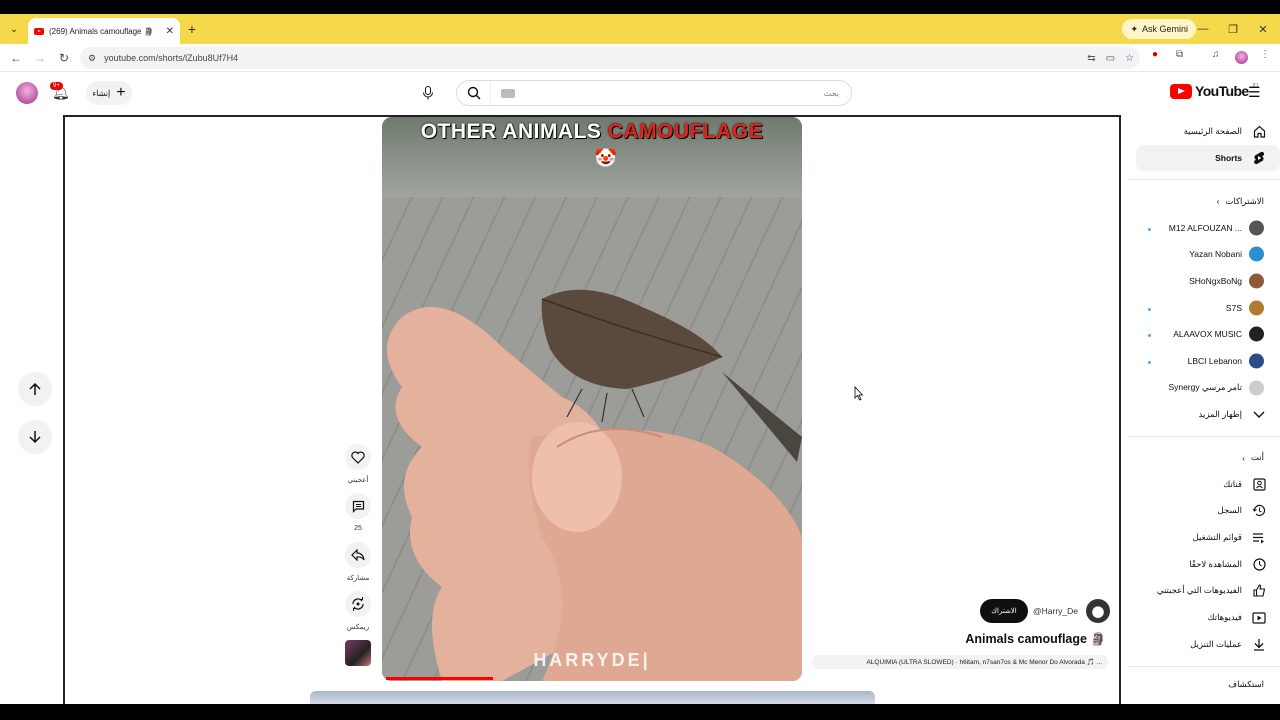  I want to click on like-button, so click(358, 457).